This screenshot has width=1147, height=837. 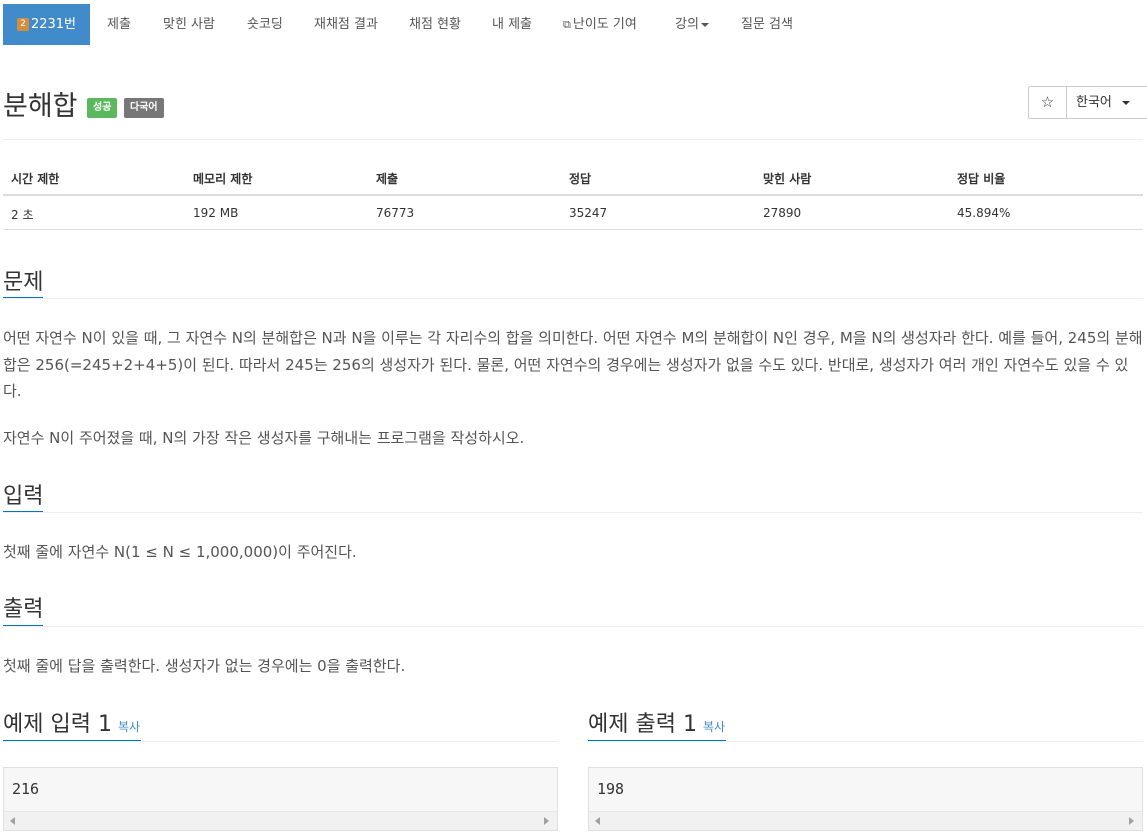 I want to click on nav-solved-users: 맞힌 사람, so click(x=189, y=24).